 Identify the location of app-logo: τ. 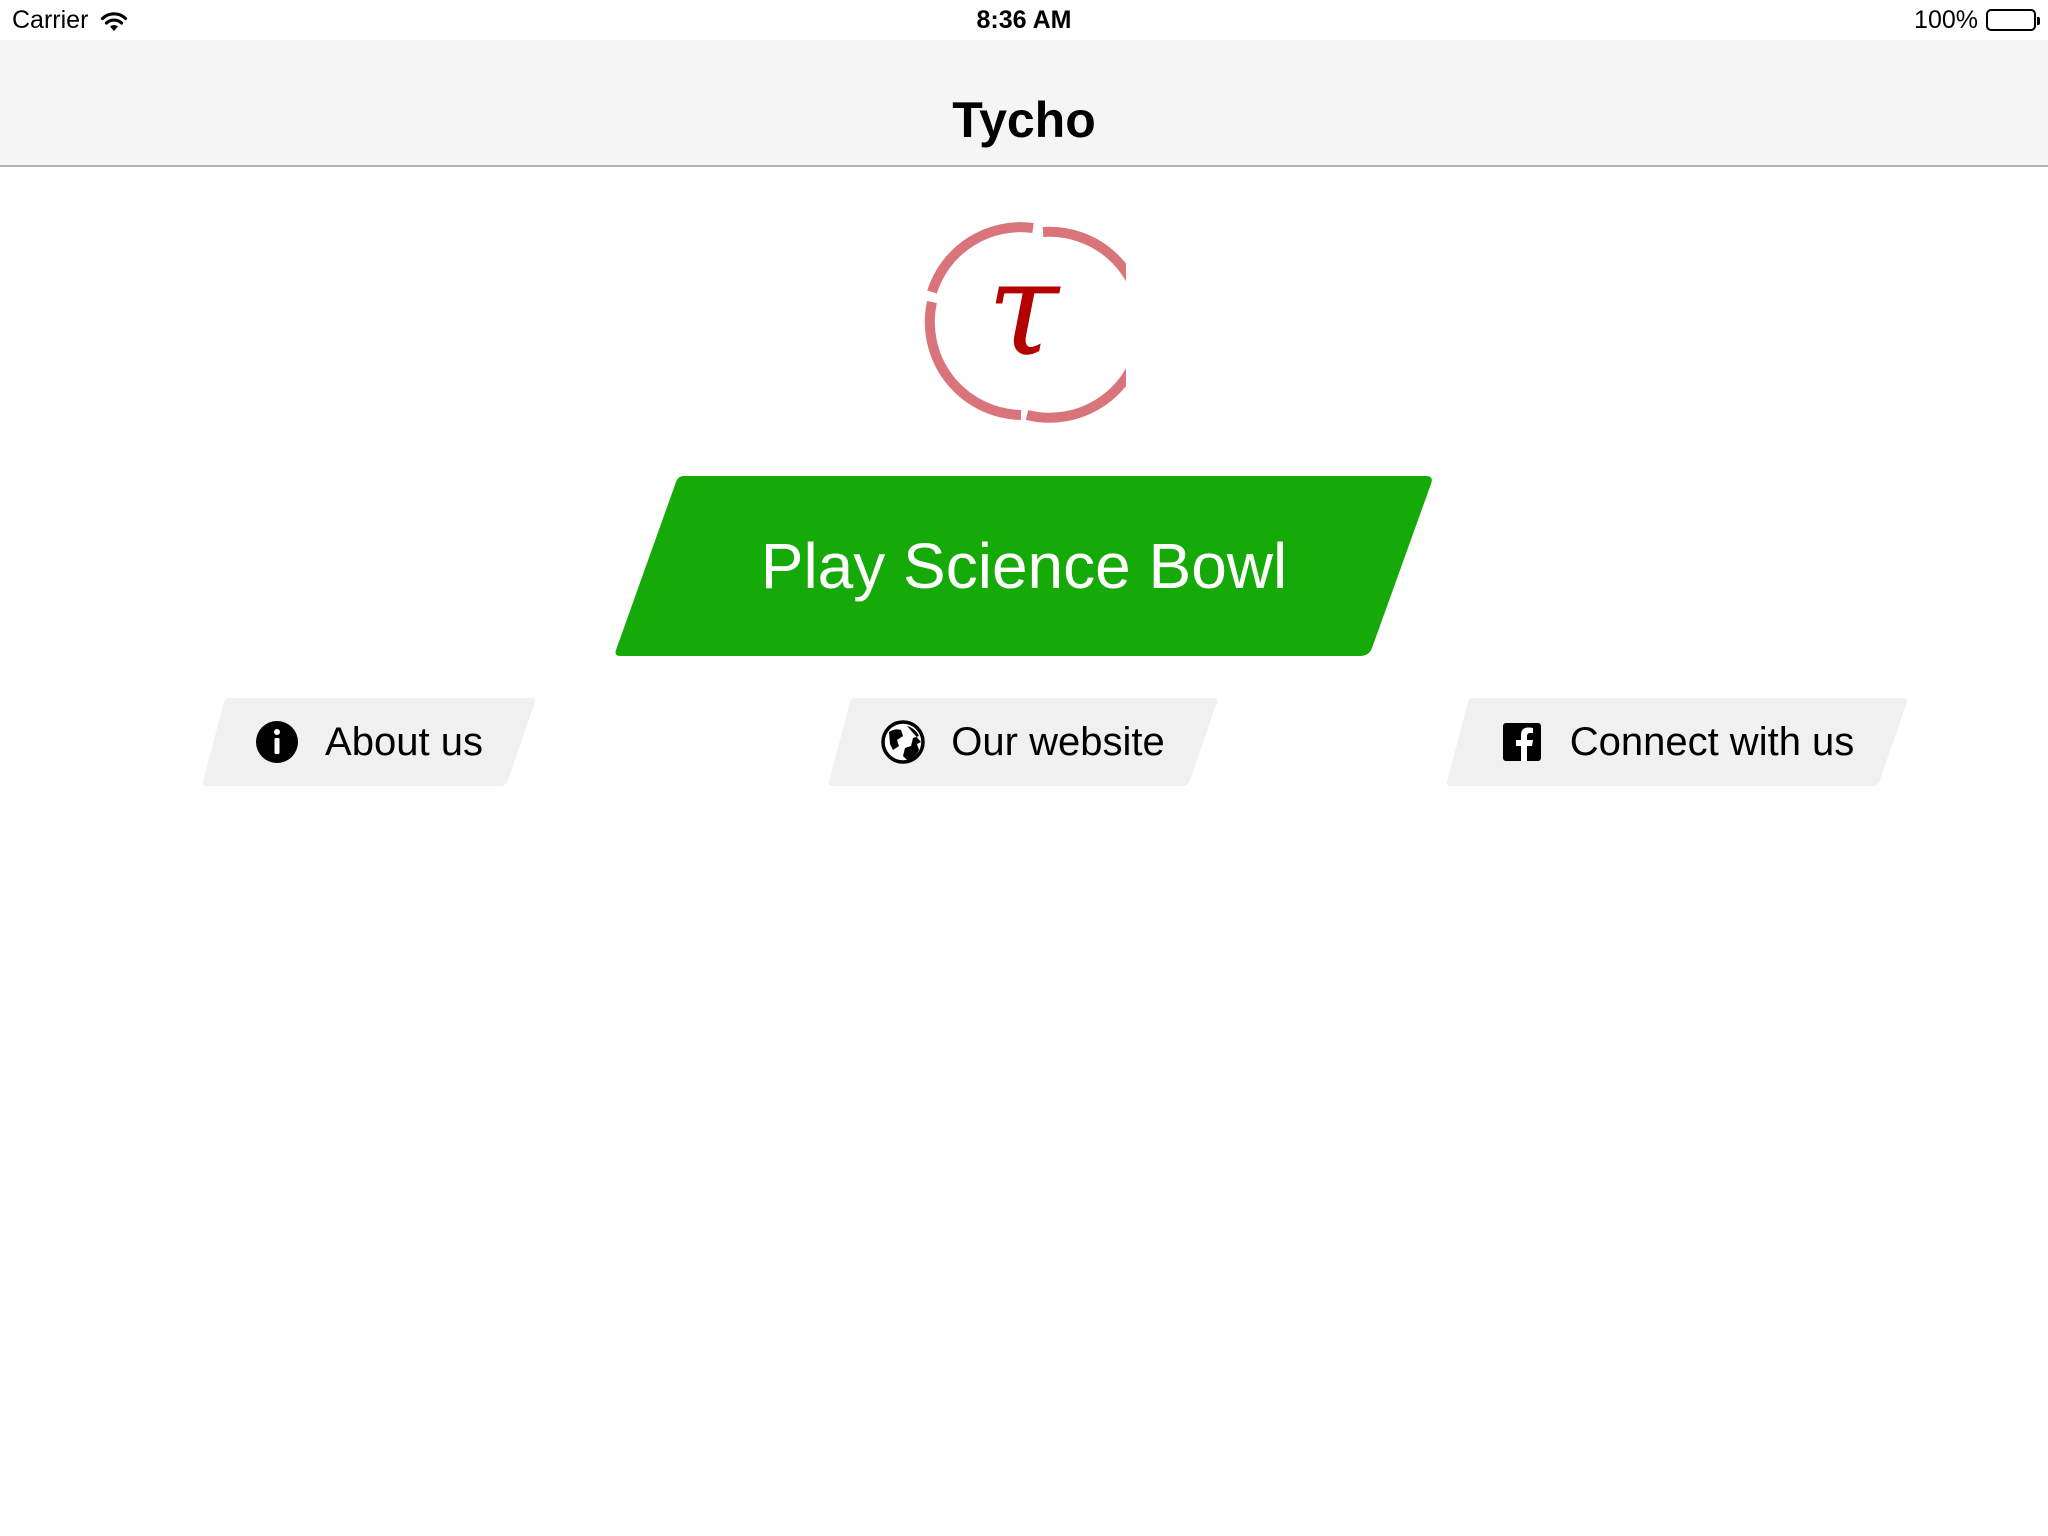
(1034, 321).